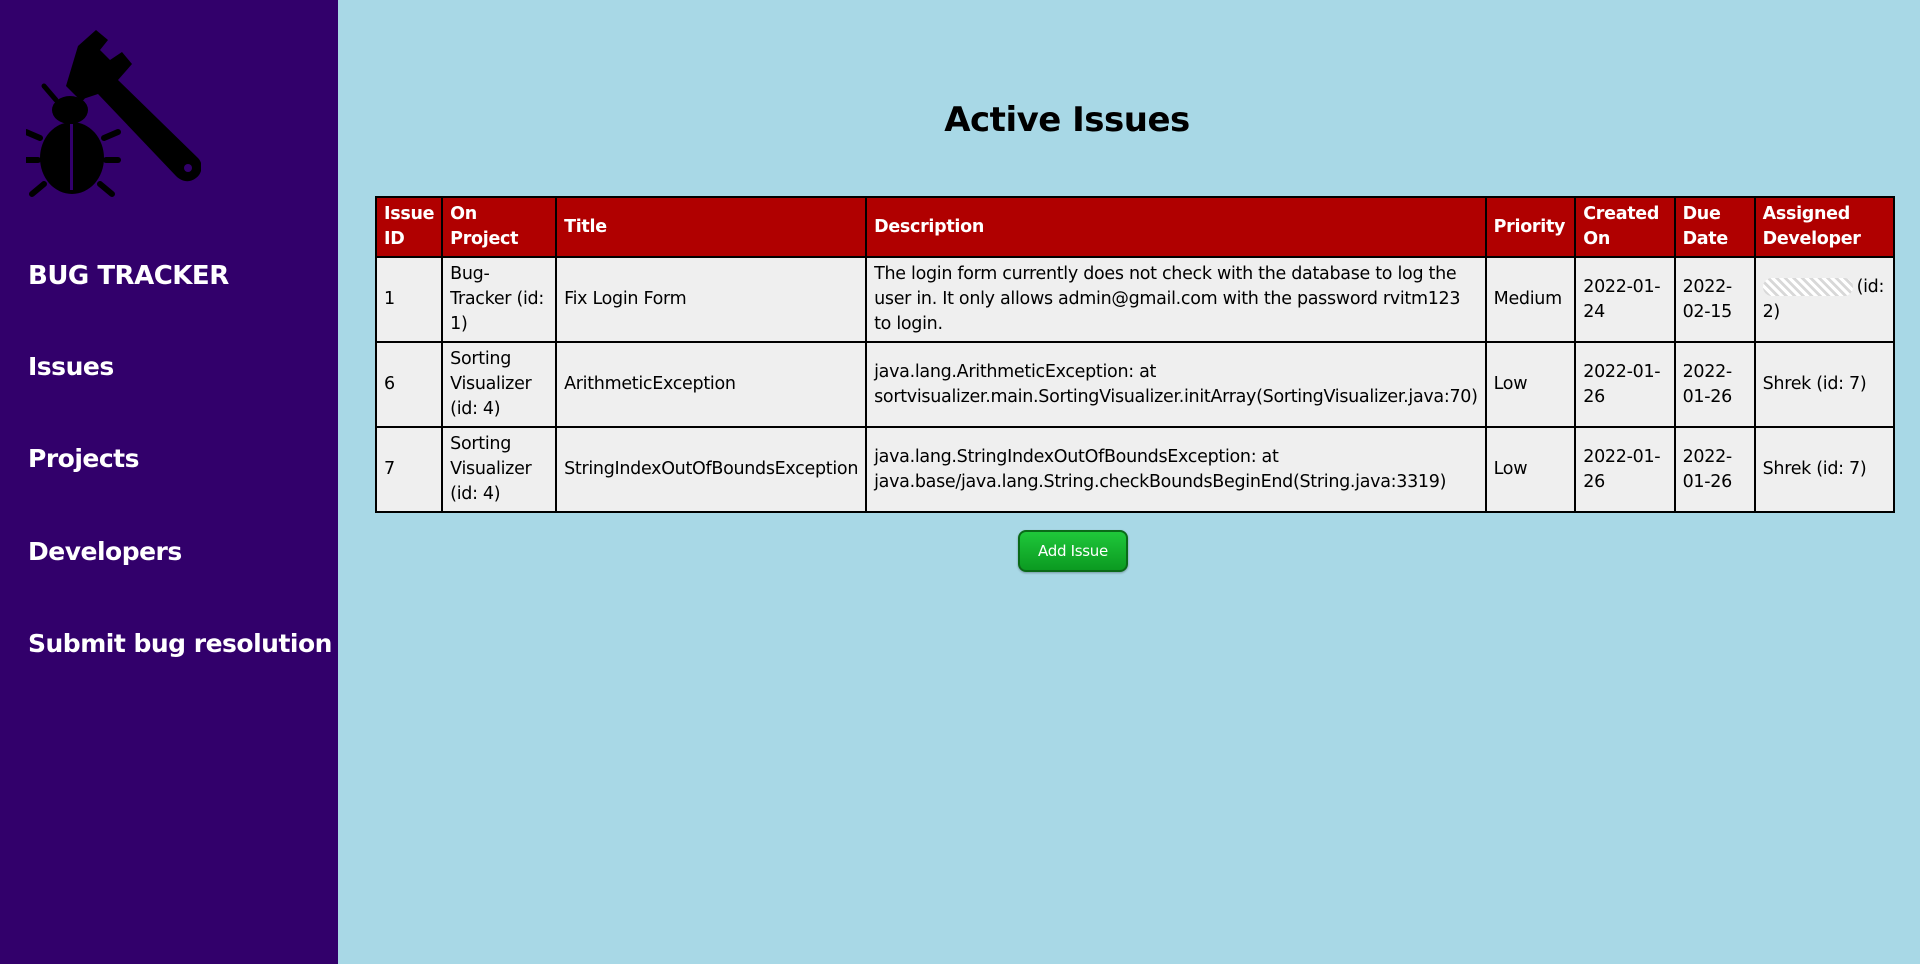 The image size is (1920, 964). Describe the element at coordinates (499, 227) in the screenshot. I see `header-on-project: On Project` at that location.